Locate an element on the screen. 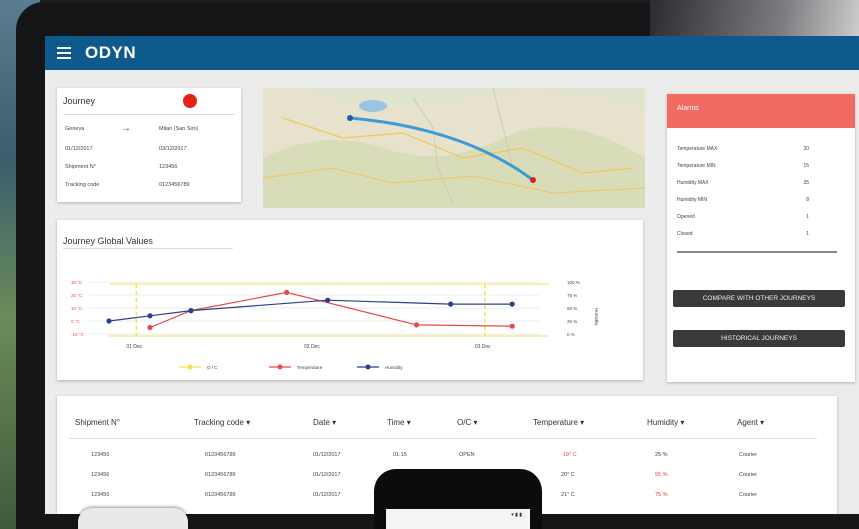  journey-origin: Geneva is located at coordinates (75, 129).